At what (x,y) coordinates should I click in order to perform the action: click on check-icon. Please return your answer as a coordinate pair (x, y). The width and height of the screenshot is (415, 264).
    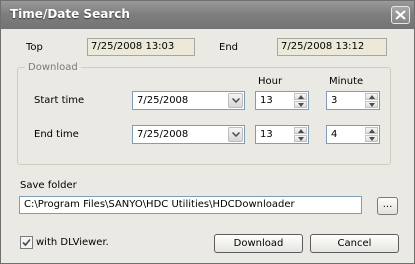
    Looking at the image, I should click on (26, 242).